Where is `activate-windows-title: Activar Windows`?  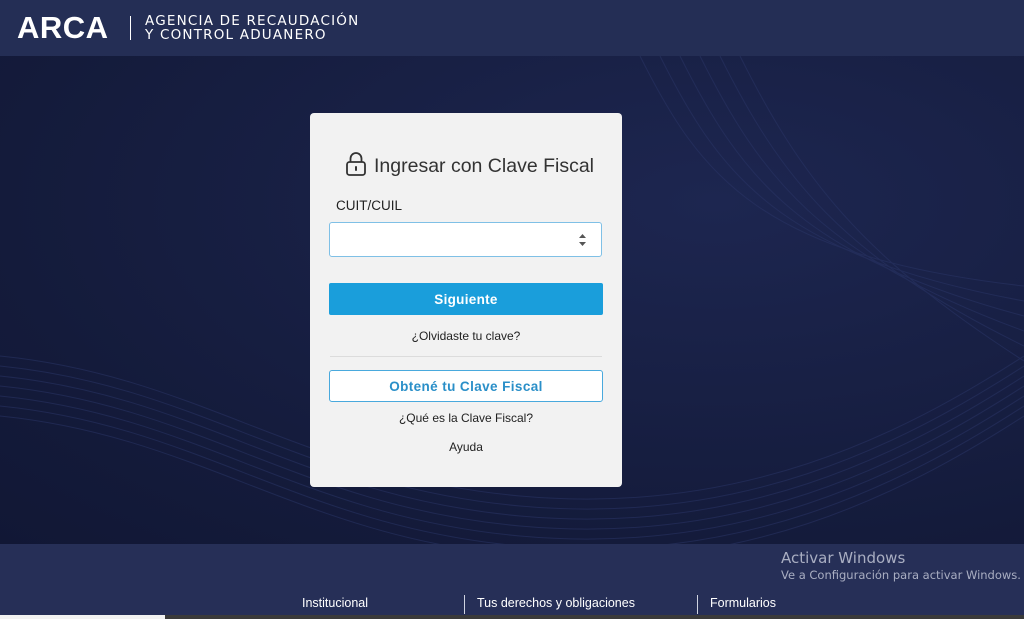 activate-windows-title: Activar Windows is located at coordinates (843, 558).